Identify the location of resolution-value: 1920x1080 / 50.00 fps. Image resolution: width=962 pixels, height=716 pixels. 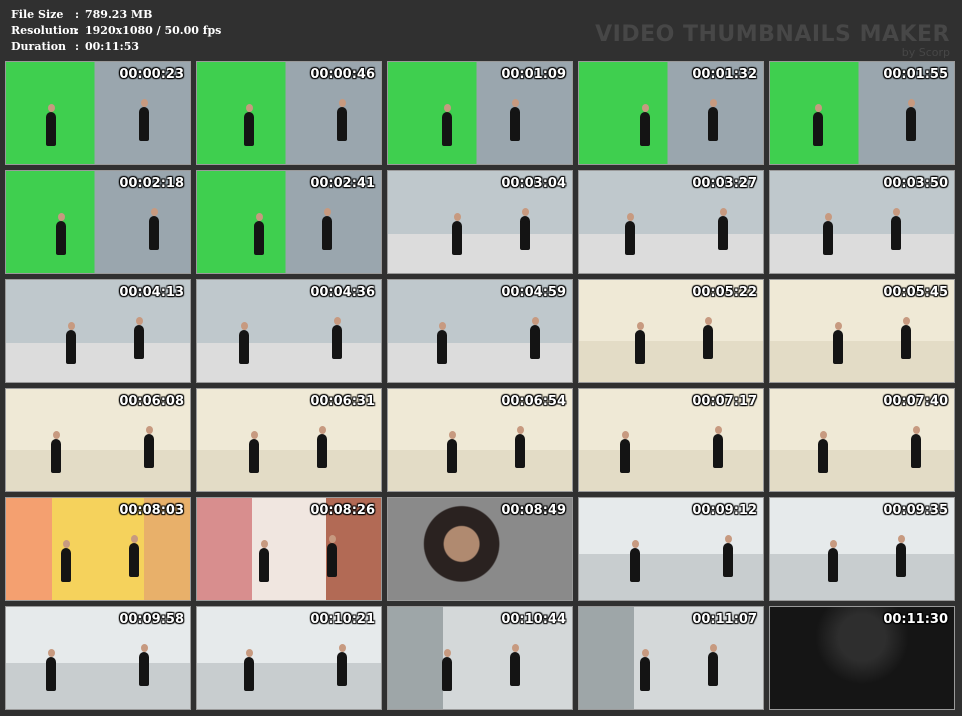
(153, 30).